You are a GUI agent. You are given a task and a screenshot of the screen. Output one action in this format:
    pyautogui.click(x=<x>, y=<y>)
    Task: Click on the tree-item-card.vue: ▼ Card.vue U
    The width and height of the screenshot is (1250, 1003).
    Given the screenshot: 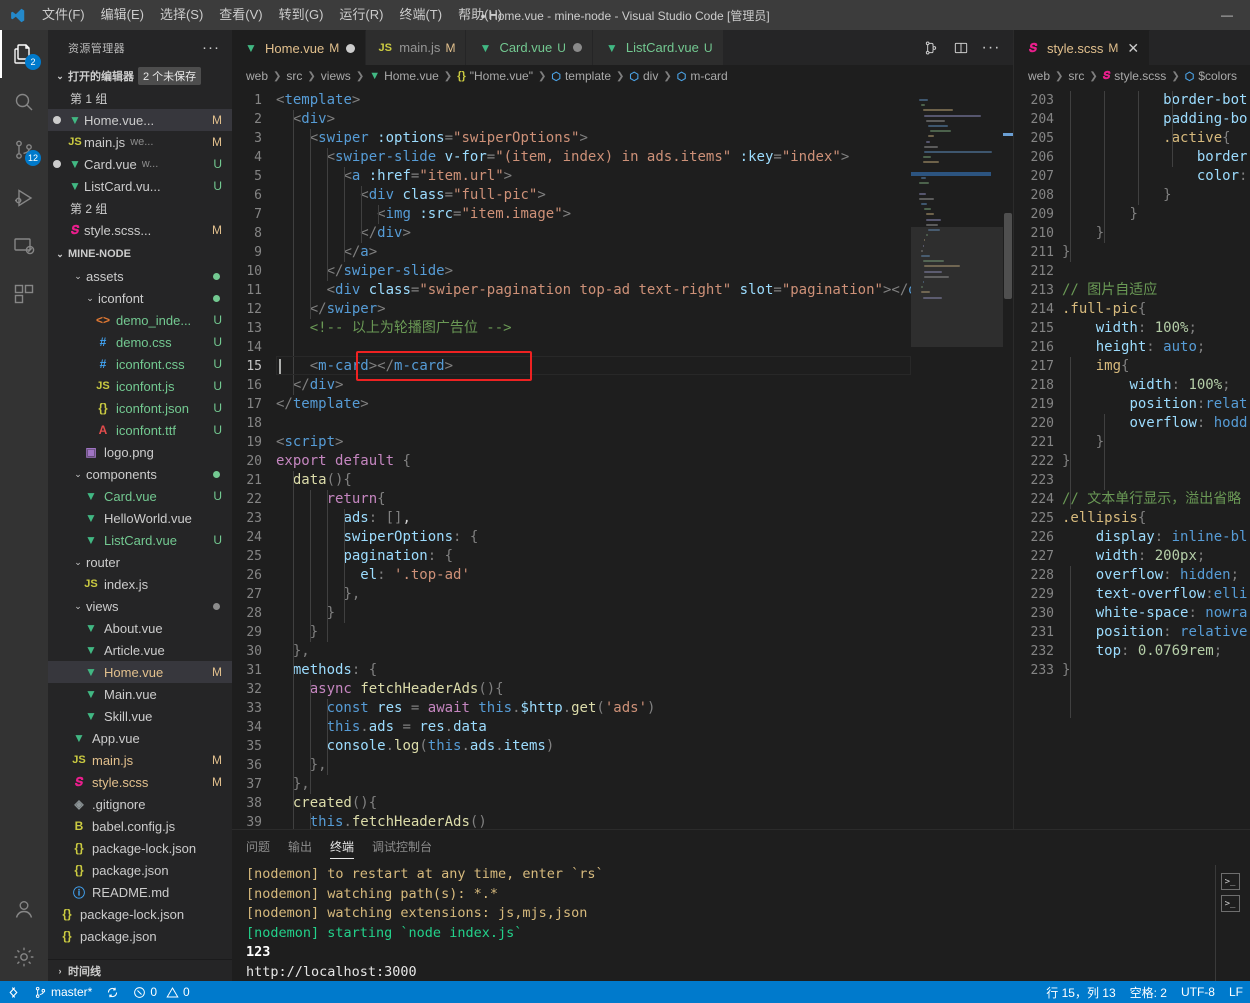 What is the action you would take?
    pyautogui.click(x=140, y=496)
    